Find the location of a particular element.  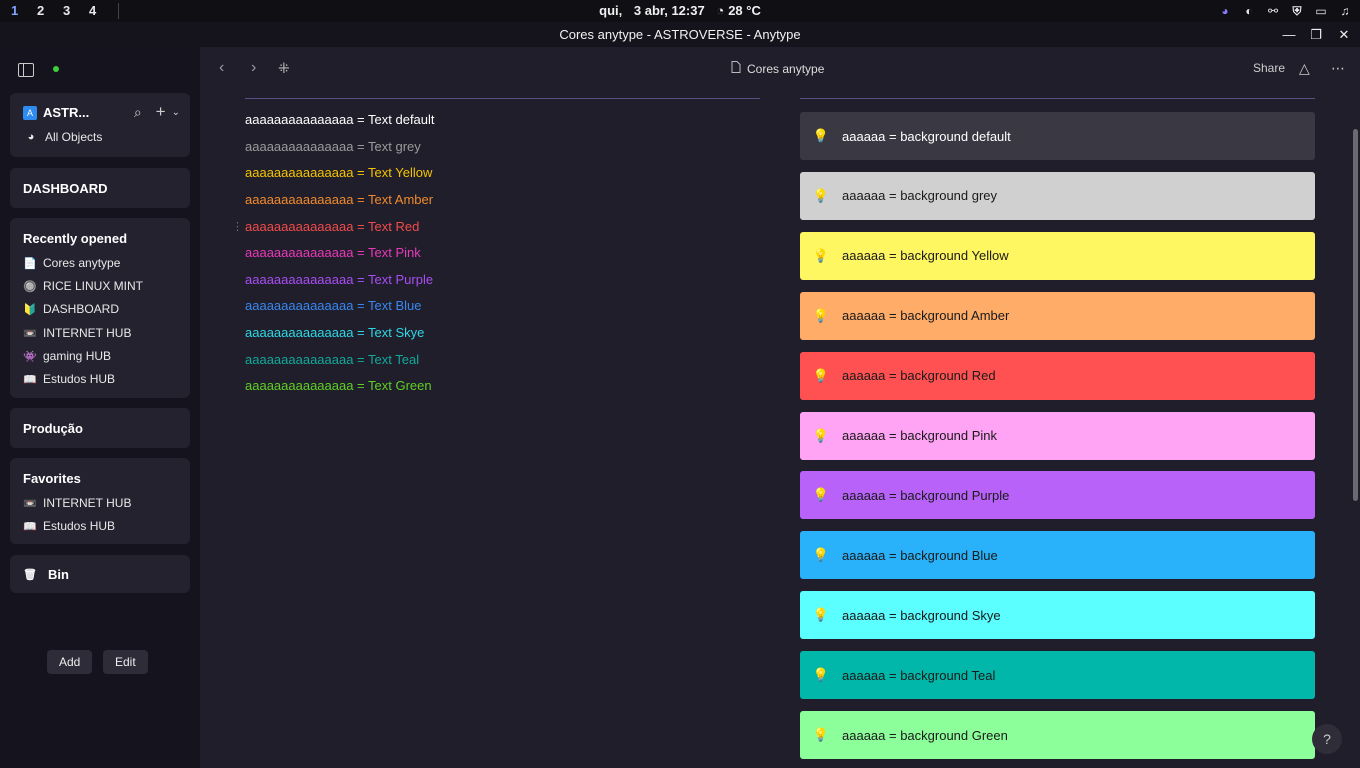

recent-item: 📼 INTERNET HUB is located at coordinates (77, 333).